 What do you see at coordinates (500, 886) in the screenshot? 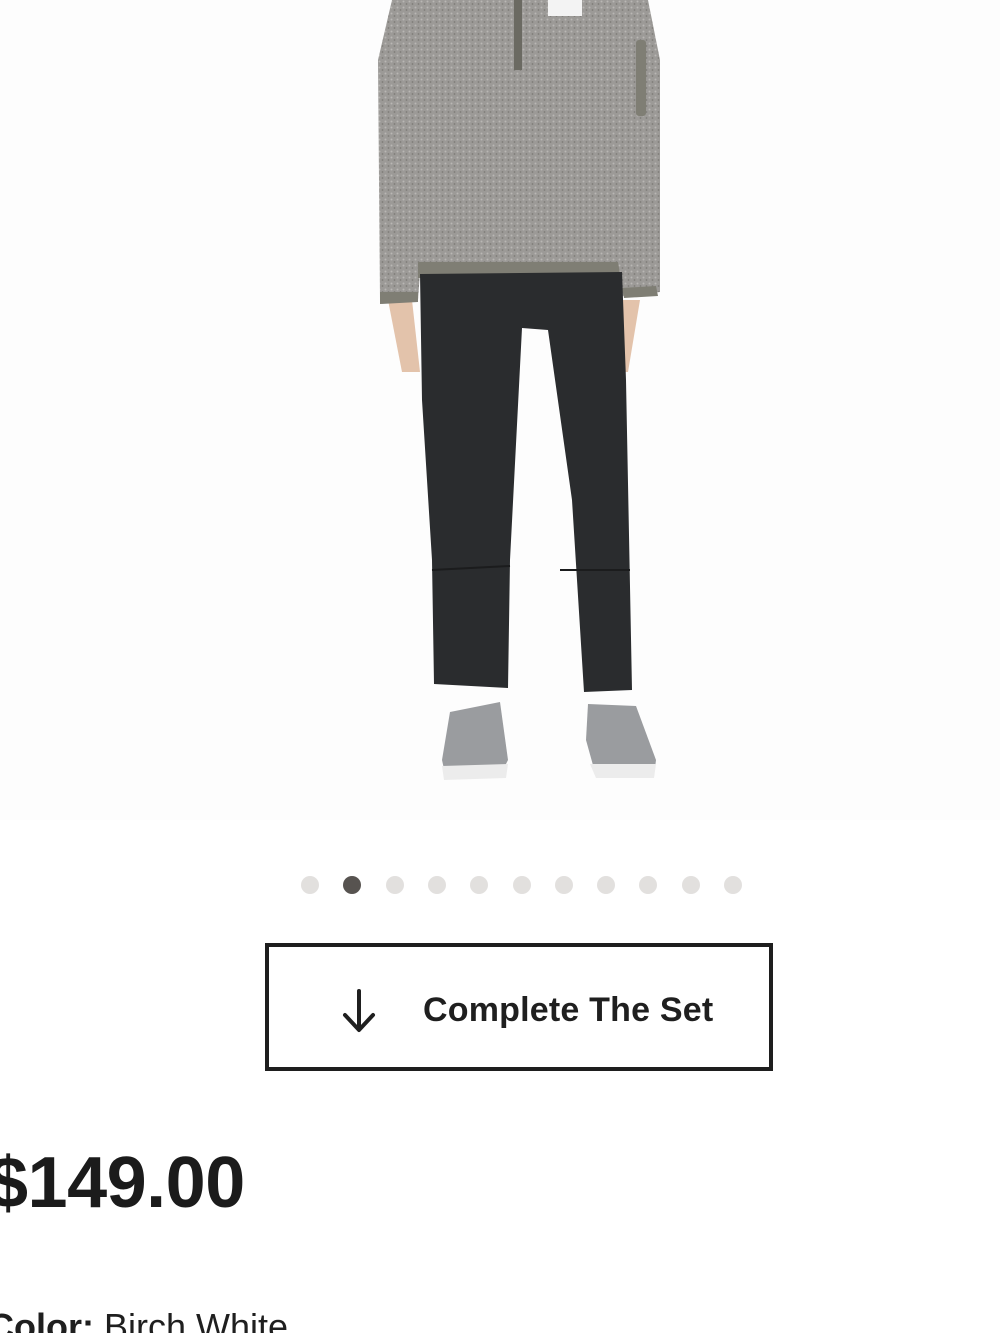
I see `carousel-pagination` at bounding box center [500, 886].